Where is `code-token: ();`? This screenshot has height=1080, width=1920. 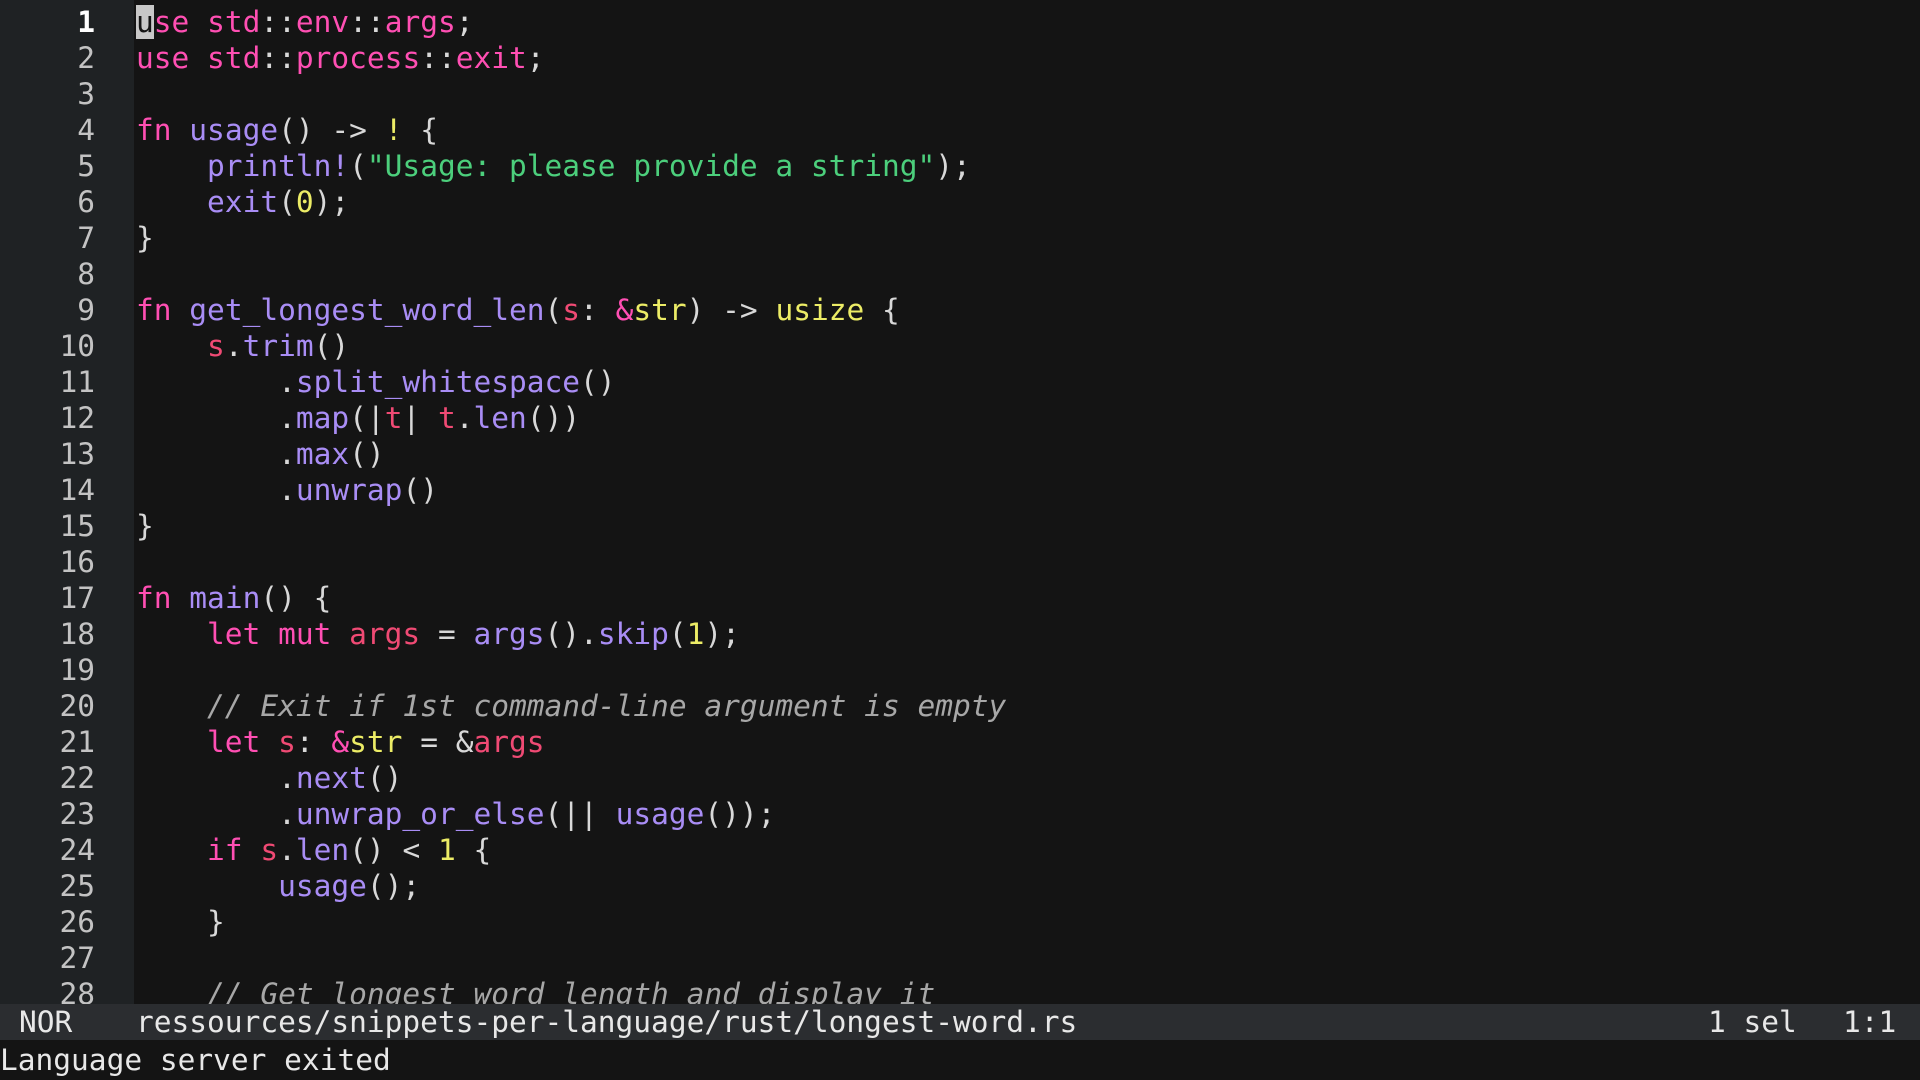
code-token: (); is located at coordinates (393, 886).